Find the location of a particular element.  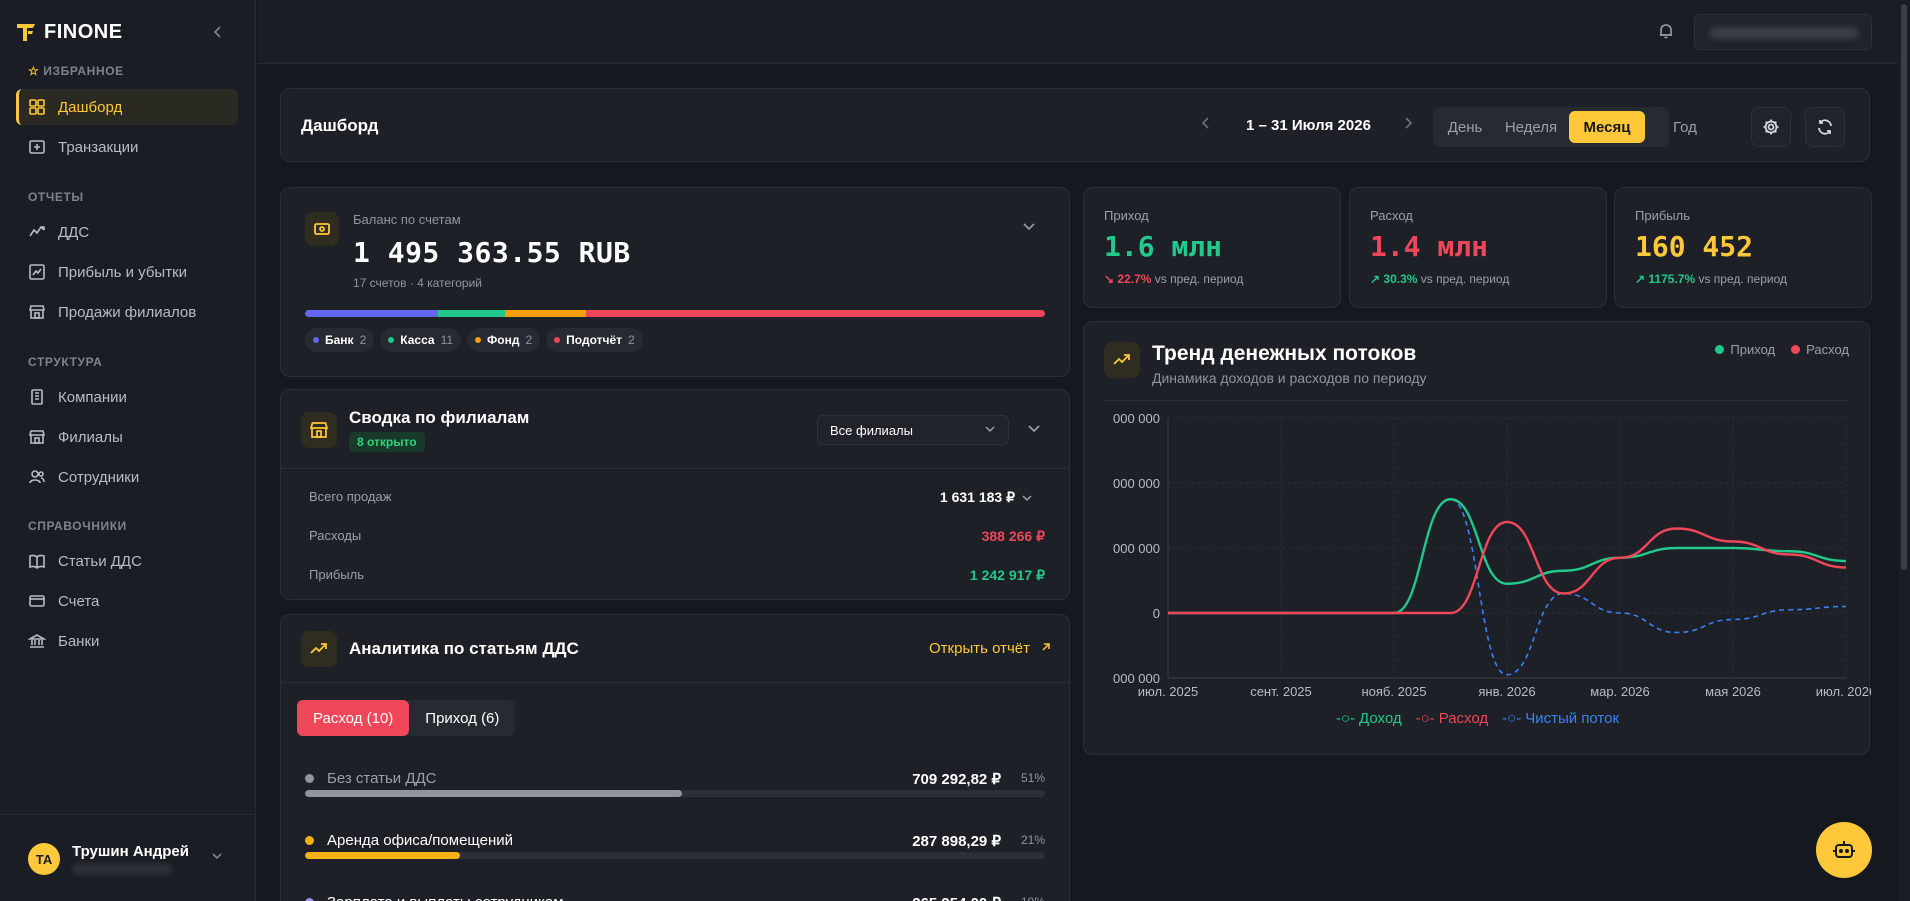

x-tick-label: июл. 2025 is located at coordinates (1168, 691).